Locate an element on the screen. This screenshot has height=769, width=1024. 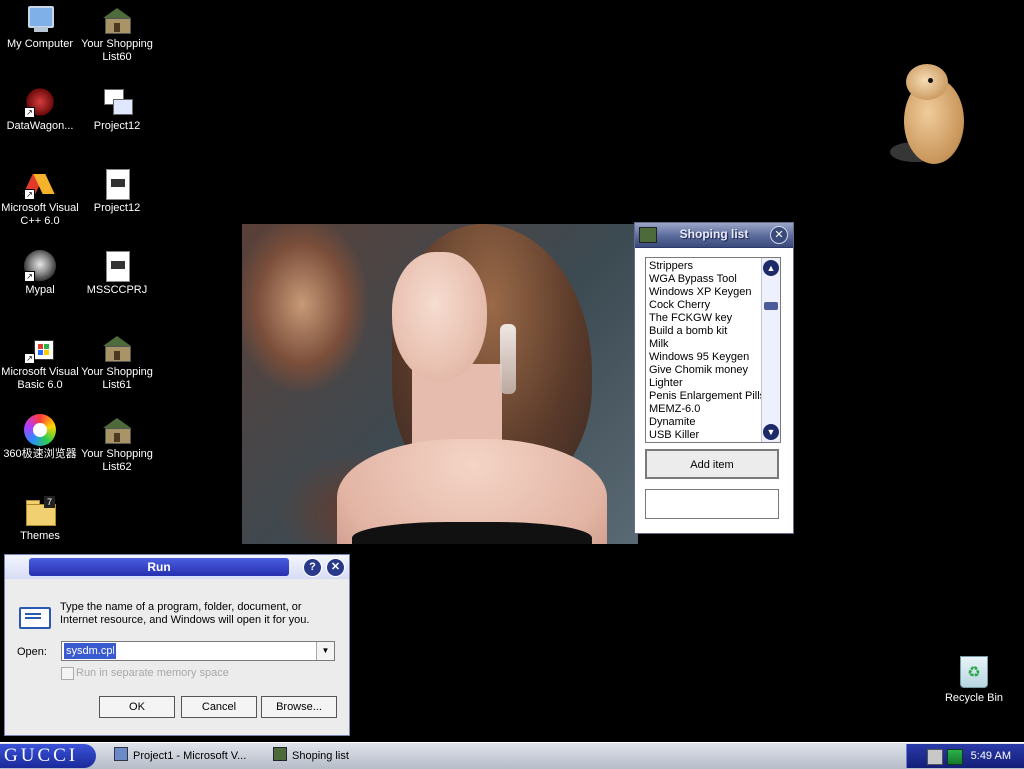
help-icon: ? is located at coordinates (312, 567).